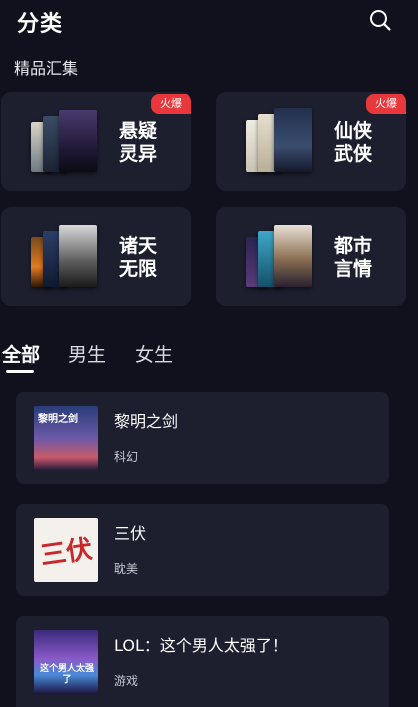  What do you see at coordinates (202, 438) in the screenshot?
I see `book-item: 黎明之剑 黎明之剑 科幻` at bounding box center [202, 438].